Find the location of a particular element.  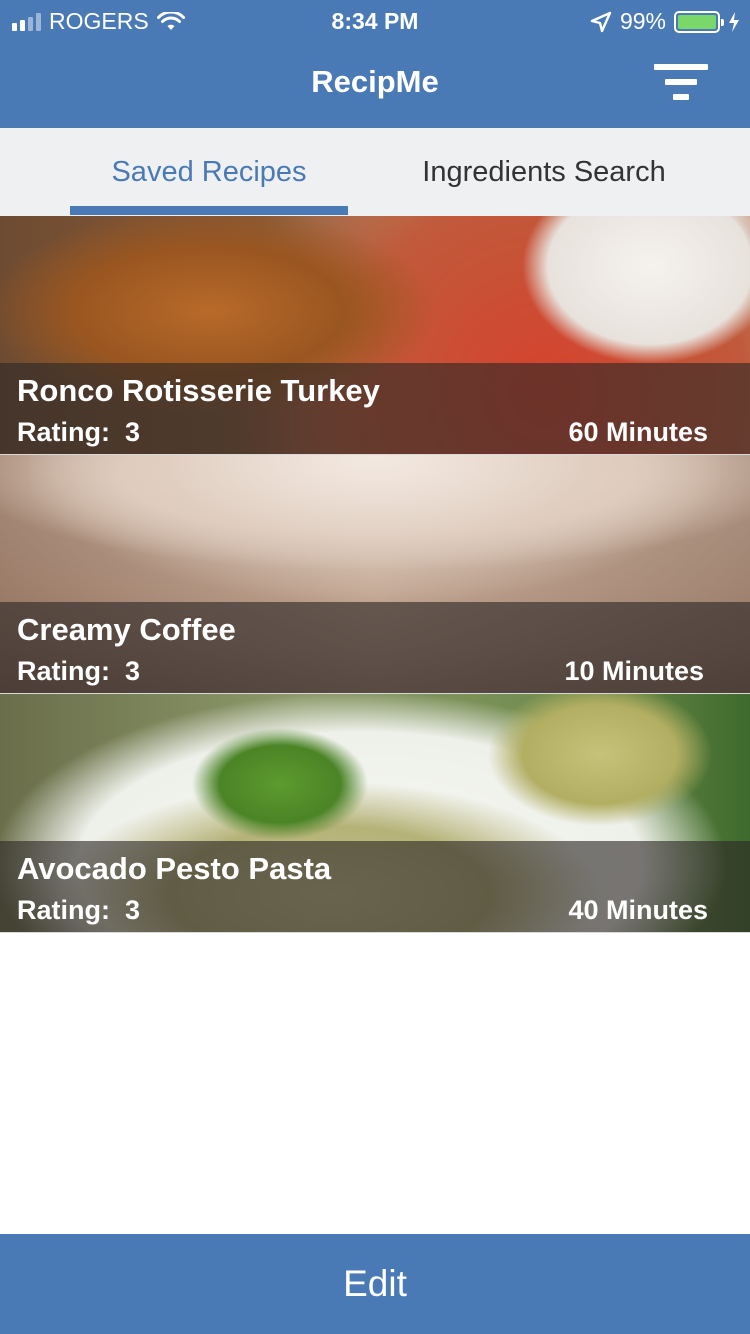

status-bar: ROGERS 8:34 PM 99% is located at coordinates (375, 20).